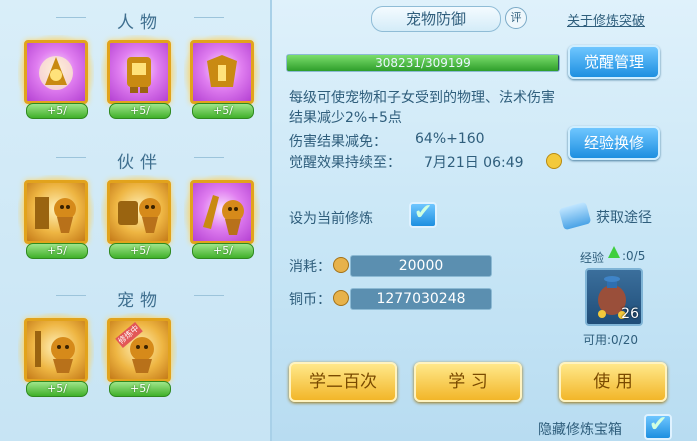 The width and height of the screenshot is (697, 441). What do you see at coordinates (468, 382) in the screenshot?
I see `learn-button: 学 习` at bounding box center [468, 382].